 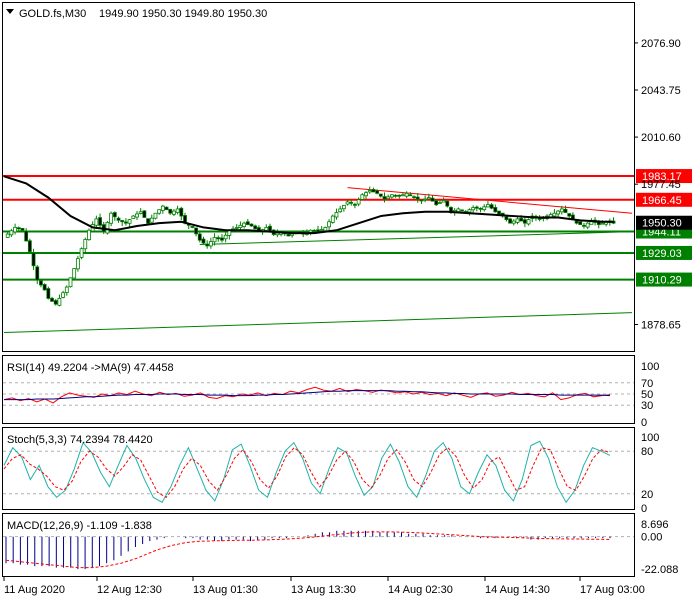 What do you see at coordinates (225, 590) in the screenshot?
I see `x-tick-label: 13 Aug 01:30` at bounding box center [225, 590].